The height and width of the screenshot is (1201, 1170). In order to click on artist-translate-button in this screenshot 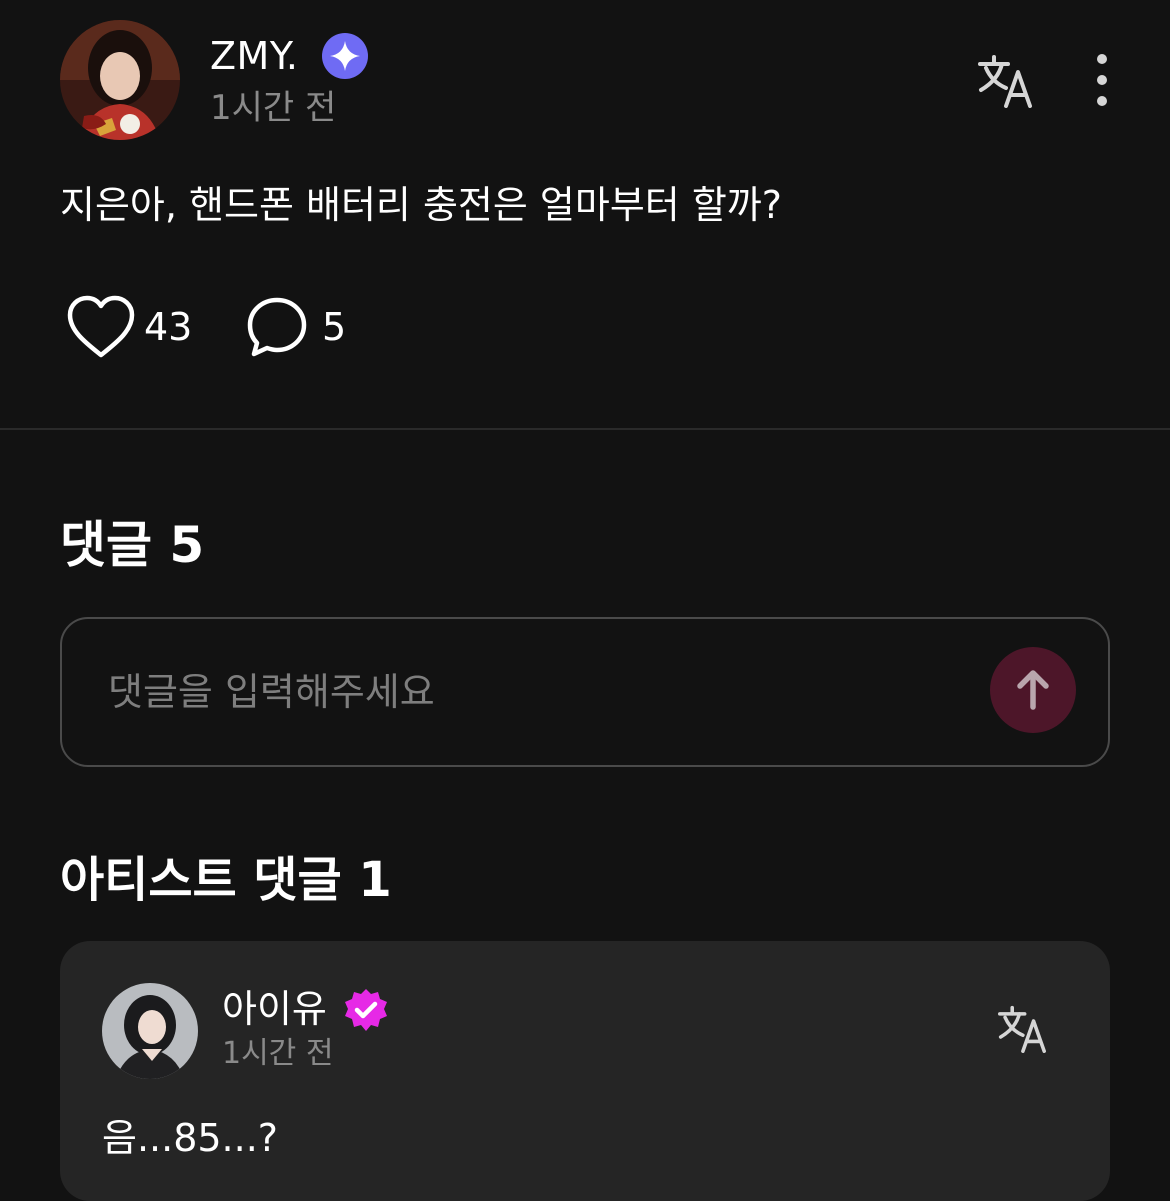, I will do `click(1022, 1029)`.